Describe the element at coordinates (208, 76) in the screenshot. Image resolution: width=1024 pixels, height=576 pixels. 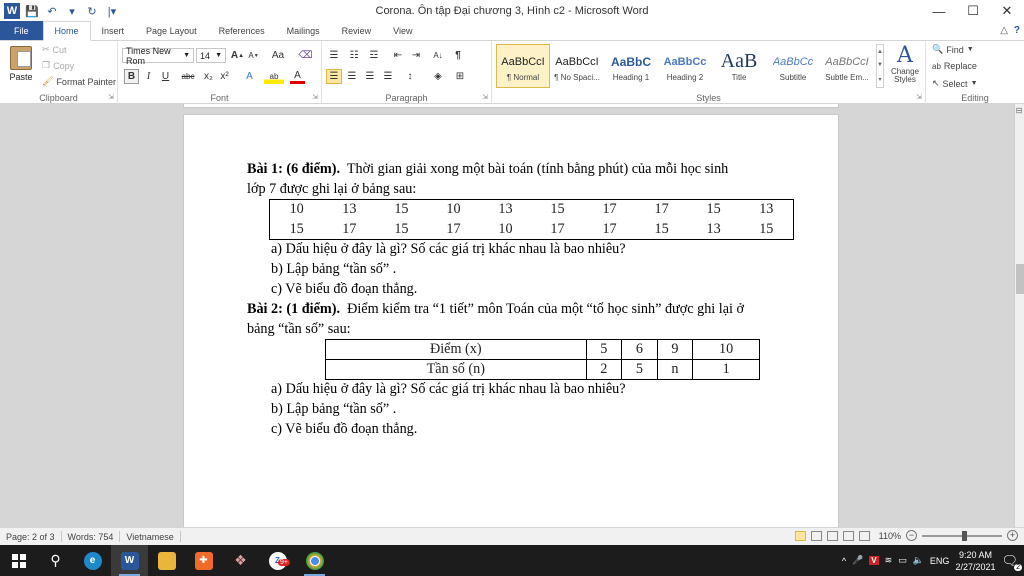
I see `subscript-button: x₂` at that location.